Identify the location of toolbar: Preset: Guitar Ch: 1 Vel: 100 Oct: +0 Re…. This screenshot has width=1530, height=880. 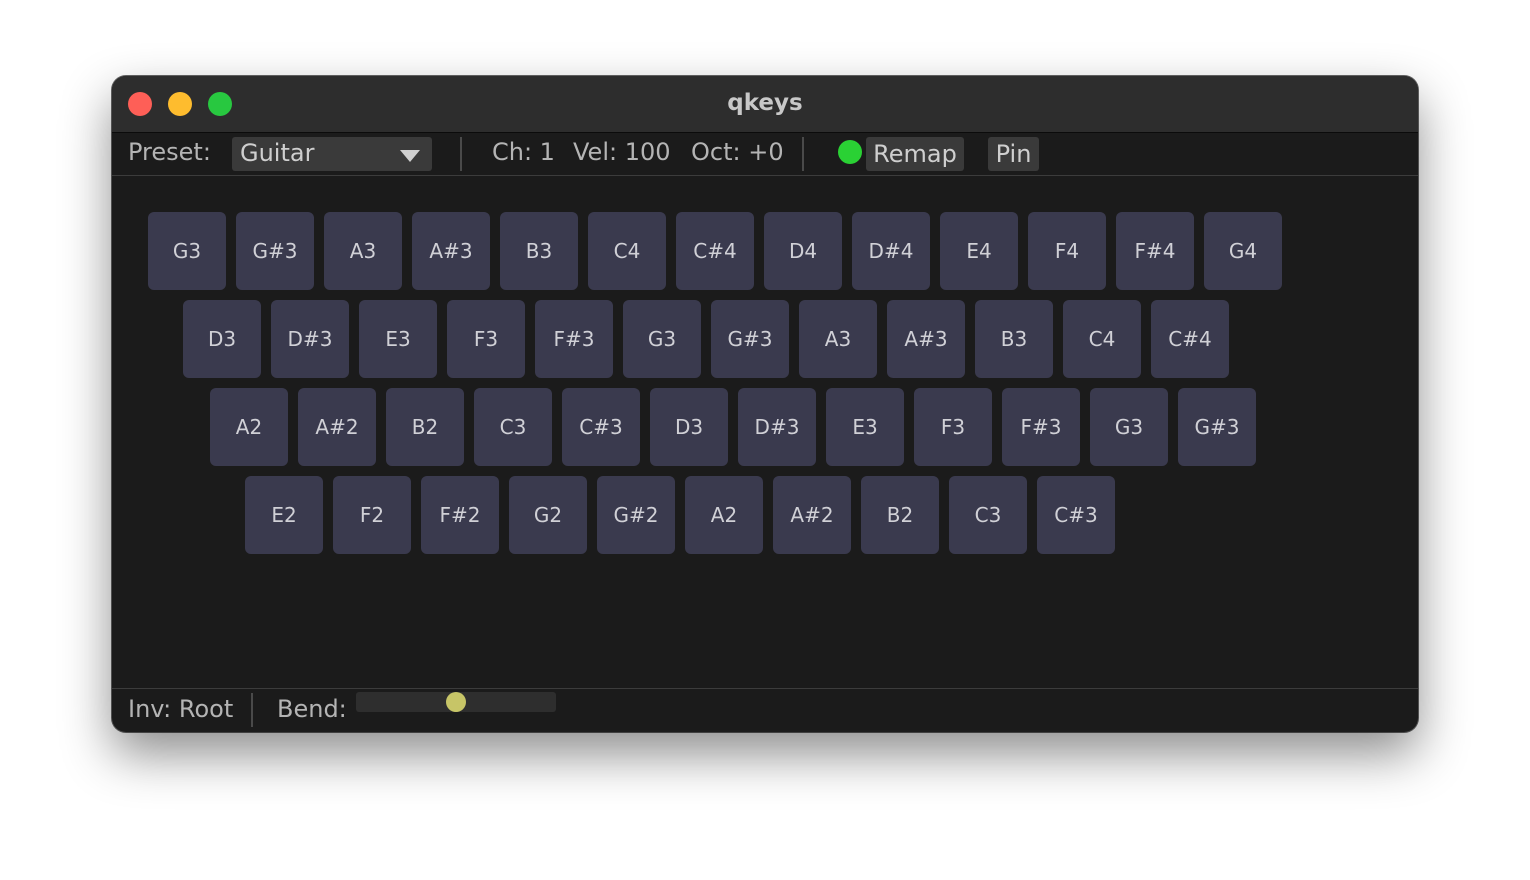
(765, 154).